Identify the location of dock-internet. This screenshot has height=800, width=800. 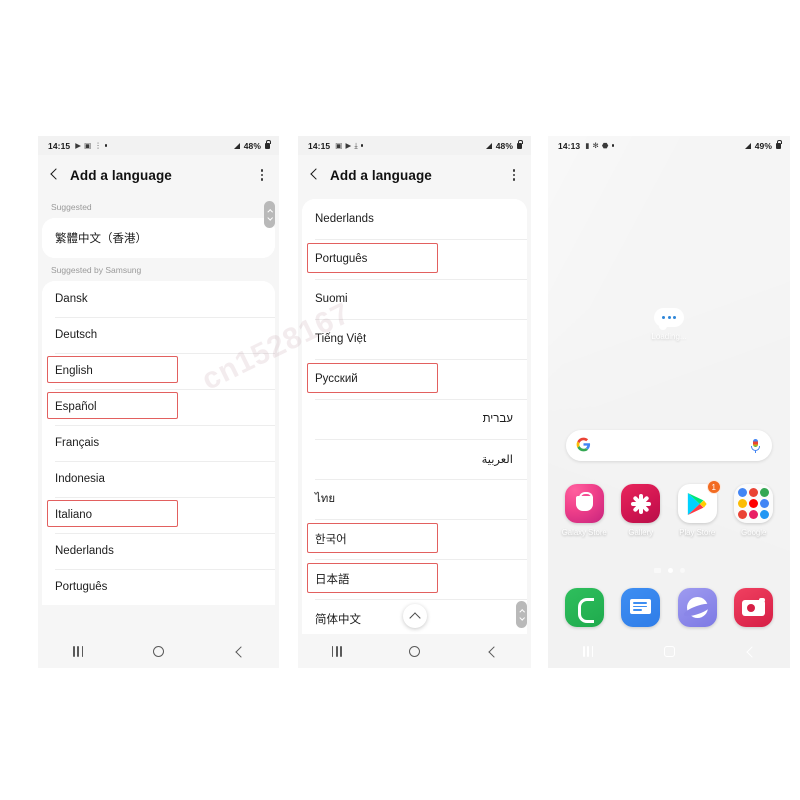
(697, 607).